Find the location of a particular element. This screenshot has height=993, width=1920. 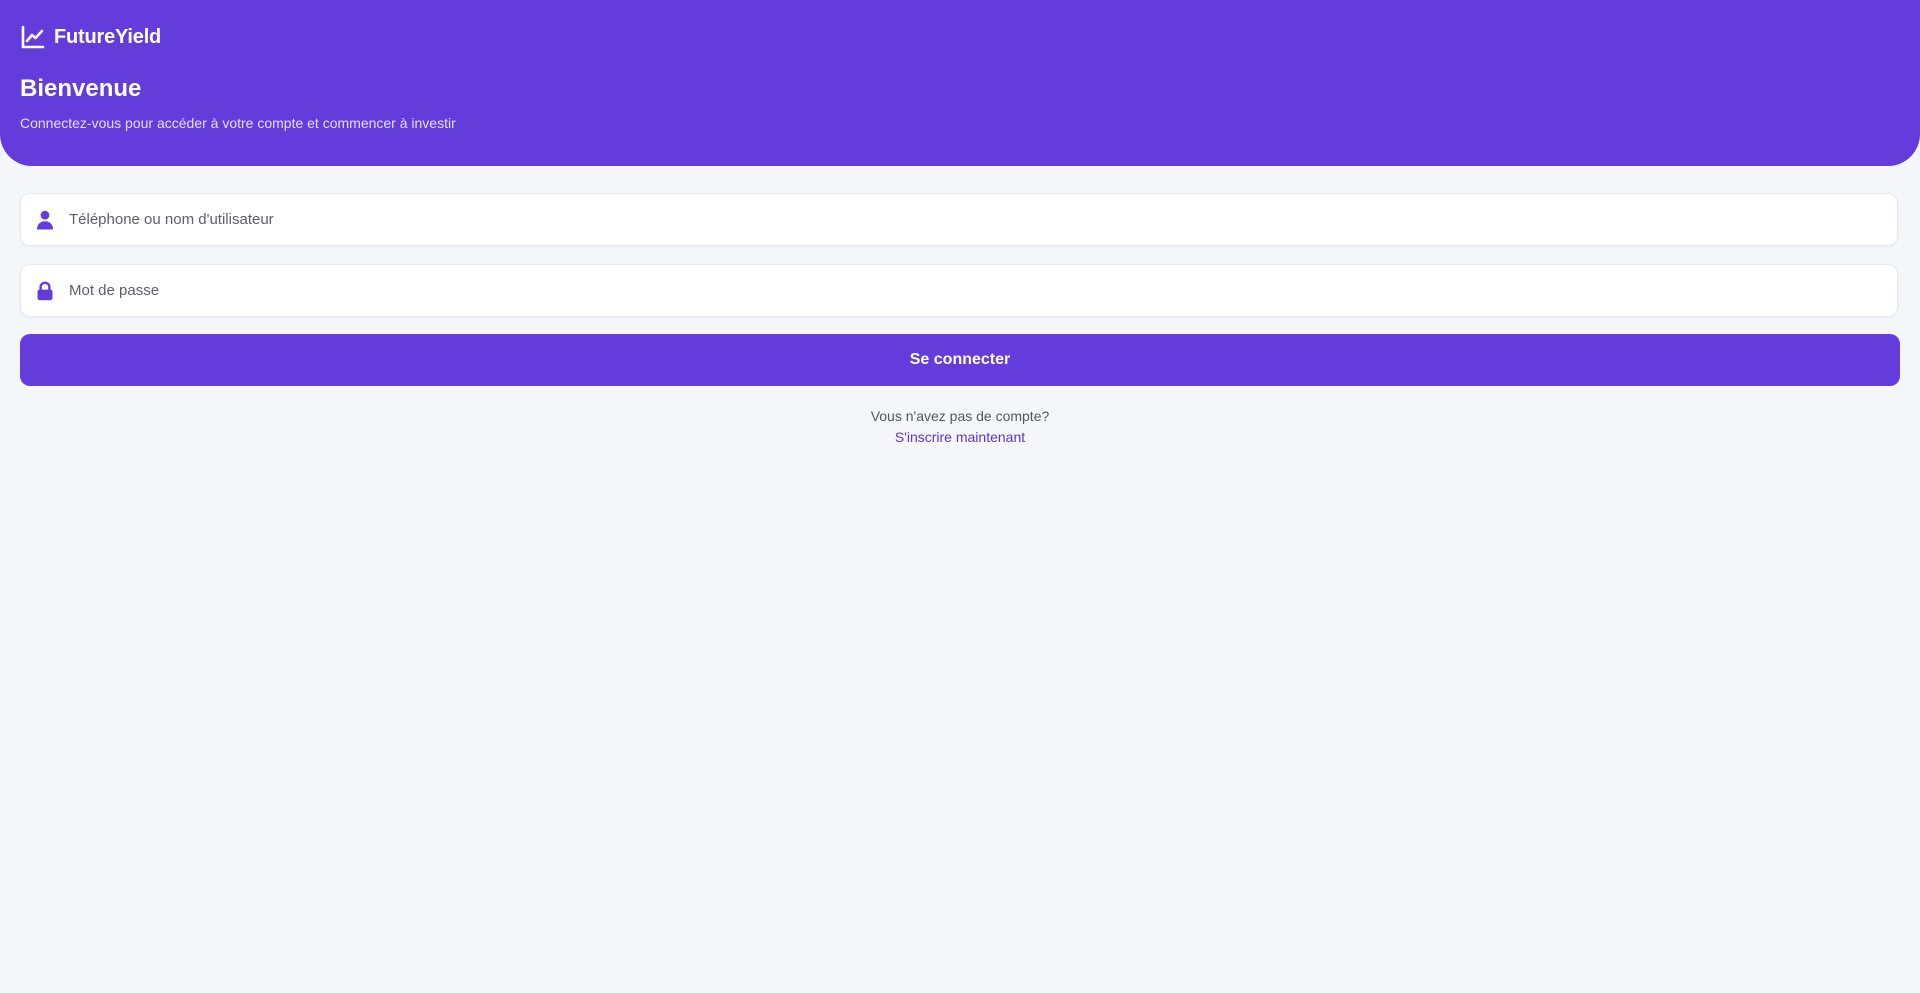

signup-link: S'inscrire maintenant is located at coordinates (960, 437).